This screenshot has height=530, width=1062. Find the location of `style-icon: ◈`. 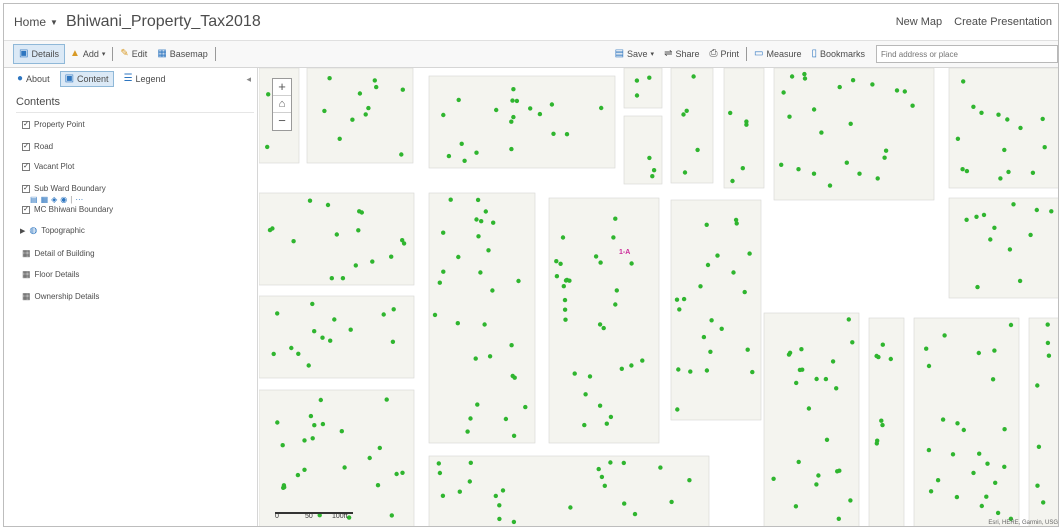

style-icon: ◈ is located at coordinates (54, 199).